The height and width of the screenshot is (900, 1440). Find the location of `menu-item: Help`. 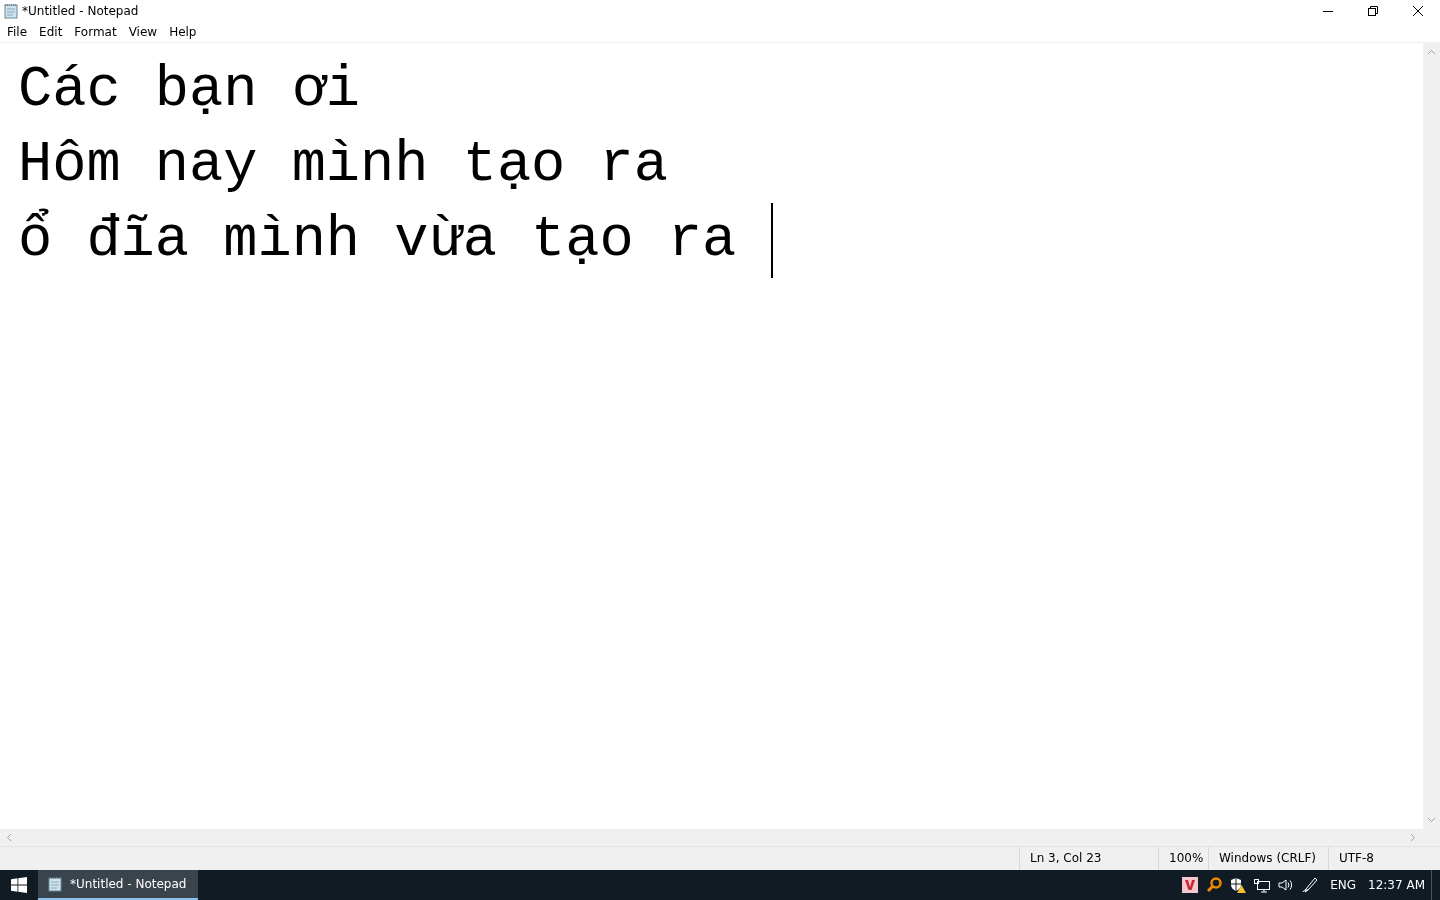

menu-item: Help is located at coordinates (183, 32).